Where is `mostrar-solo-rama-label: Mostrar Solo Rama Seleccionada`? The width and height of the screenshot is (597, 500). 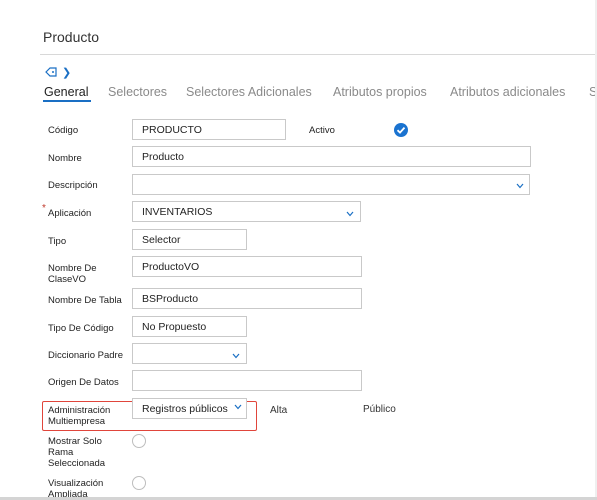 mostrar-solo-rama-label: Mostrar Solo Rama Seleccionada is located at coordinates (76, 452).